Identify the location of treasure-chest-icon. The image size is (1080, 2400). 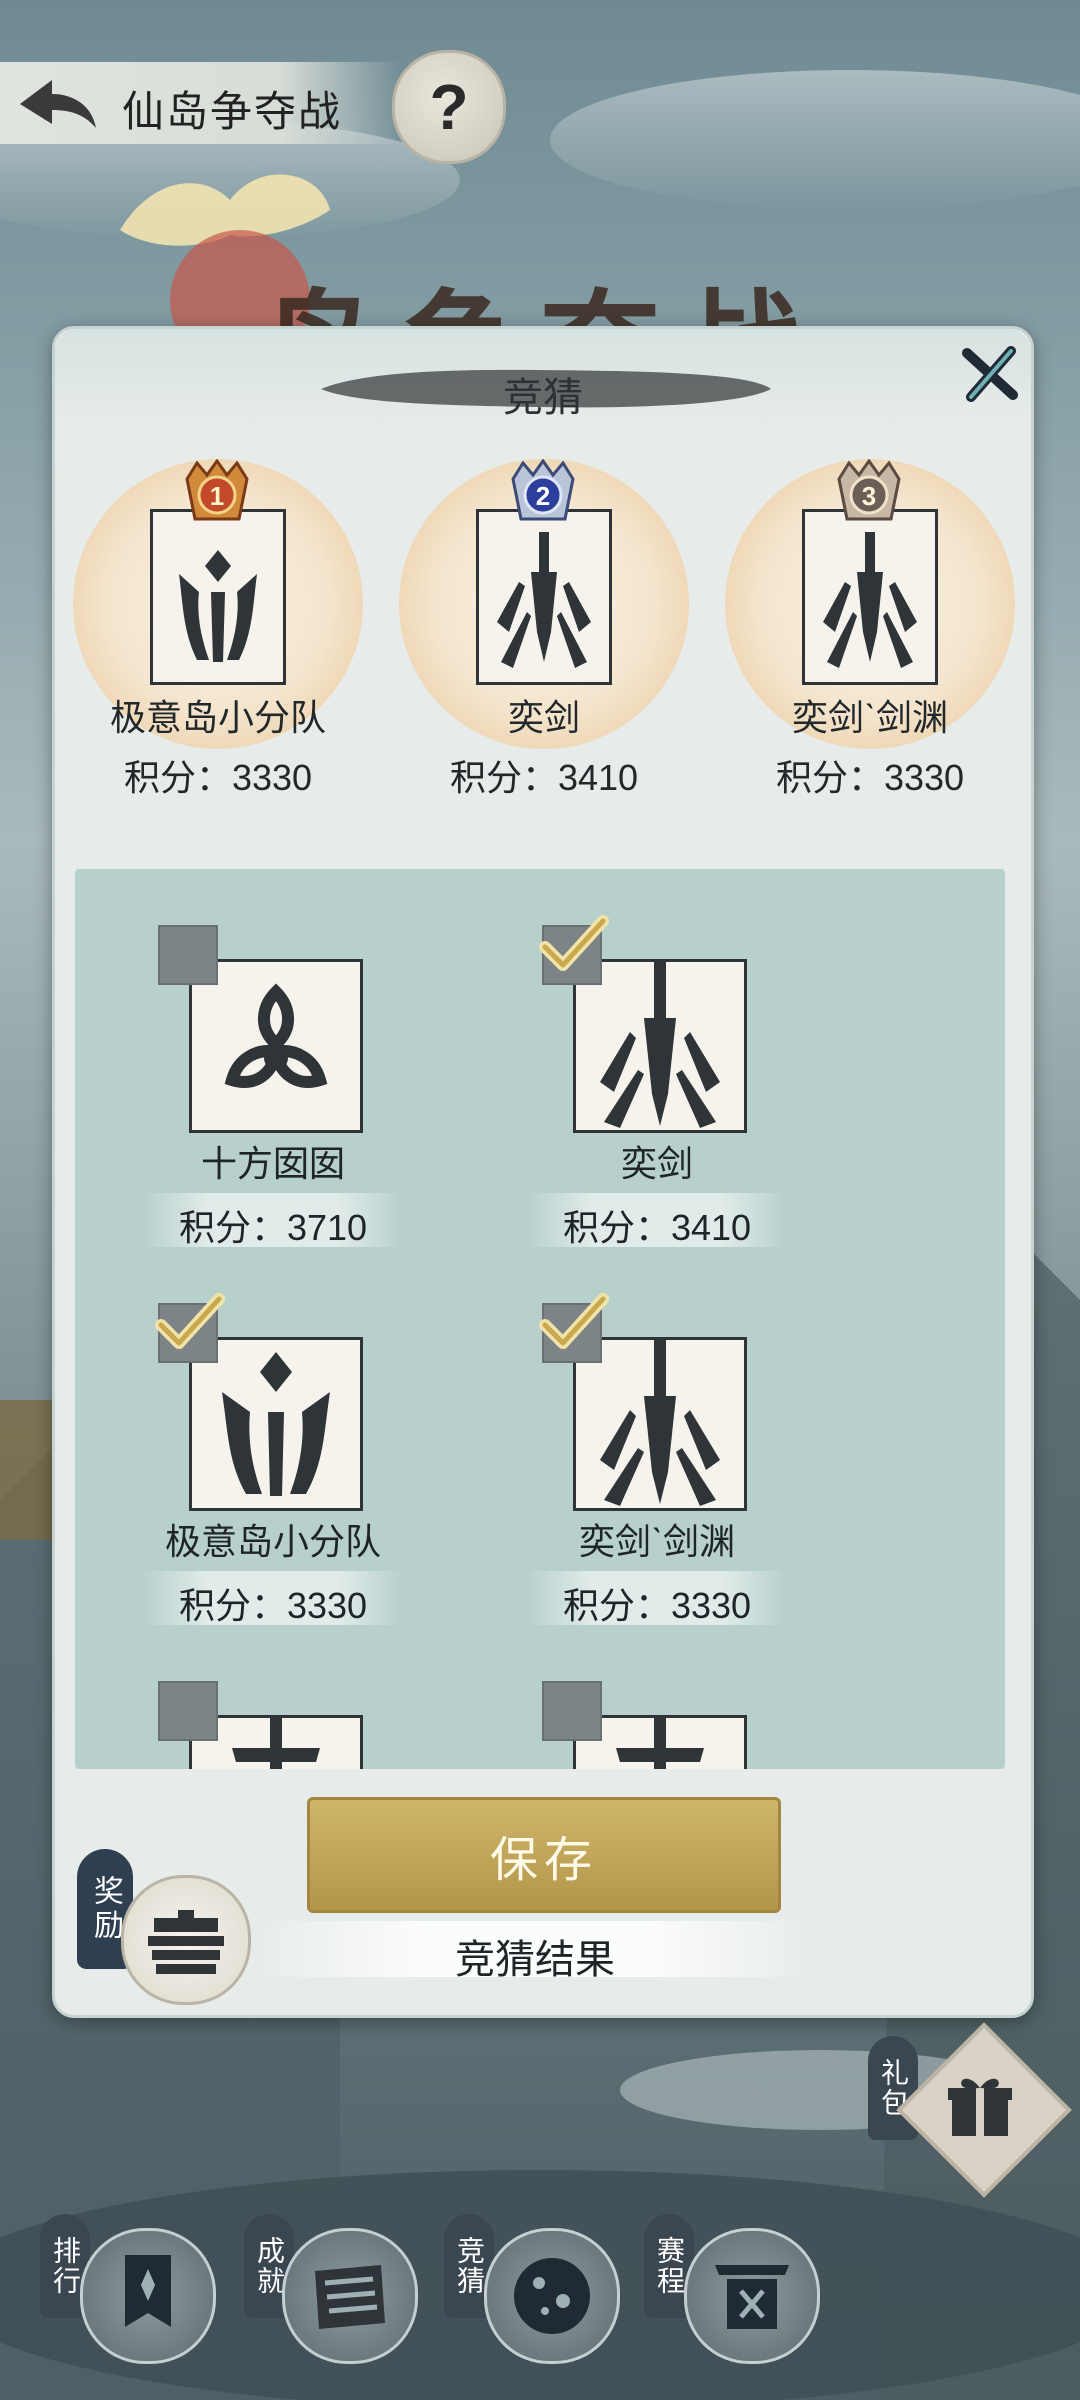
(186, 1942).